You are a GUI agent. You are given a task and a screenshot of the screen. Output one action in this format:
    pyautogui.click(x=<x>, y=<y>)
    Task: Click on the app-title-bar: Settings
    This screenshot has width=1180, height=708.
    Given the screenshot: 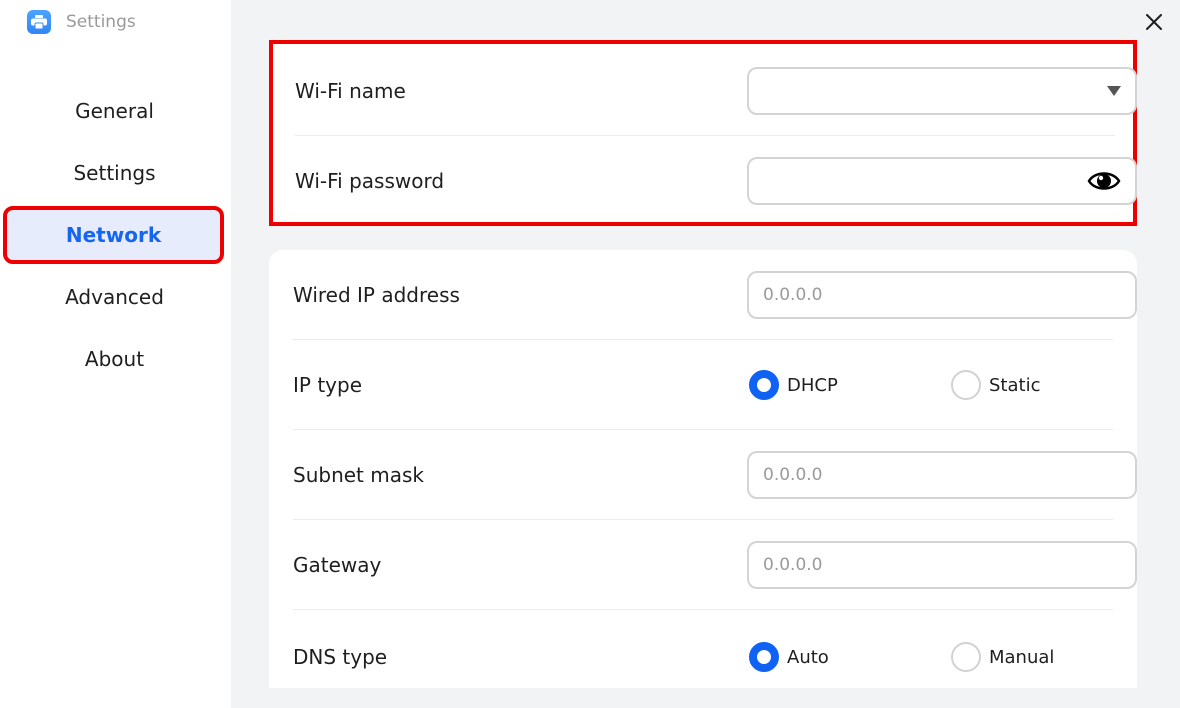 What is the action you would take?
    pyautogui.click(x=81, y=22)
    